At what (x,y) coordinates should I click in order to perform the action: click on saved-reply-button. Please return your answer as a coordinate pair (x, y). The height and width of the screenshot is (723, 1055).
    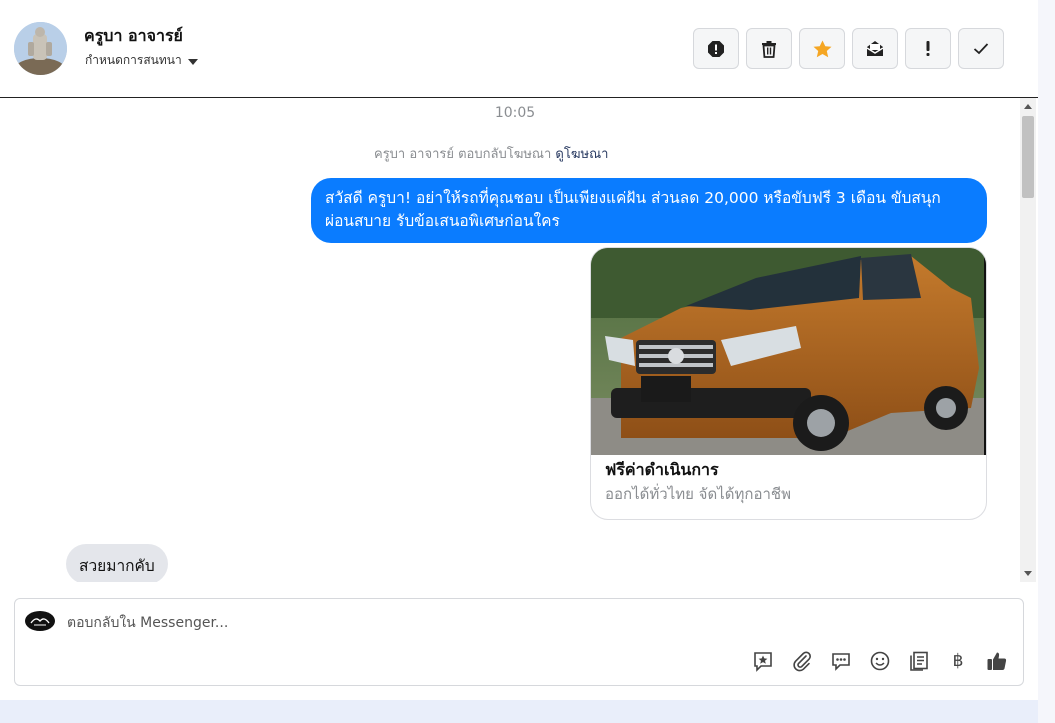
    Looking at the image, I should click on (763, 661).